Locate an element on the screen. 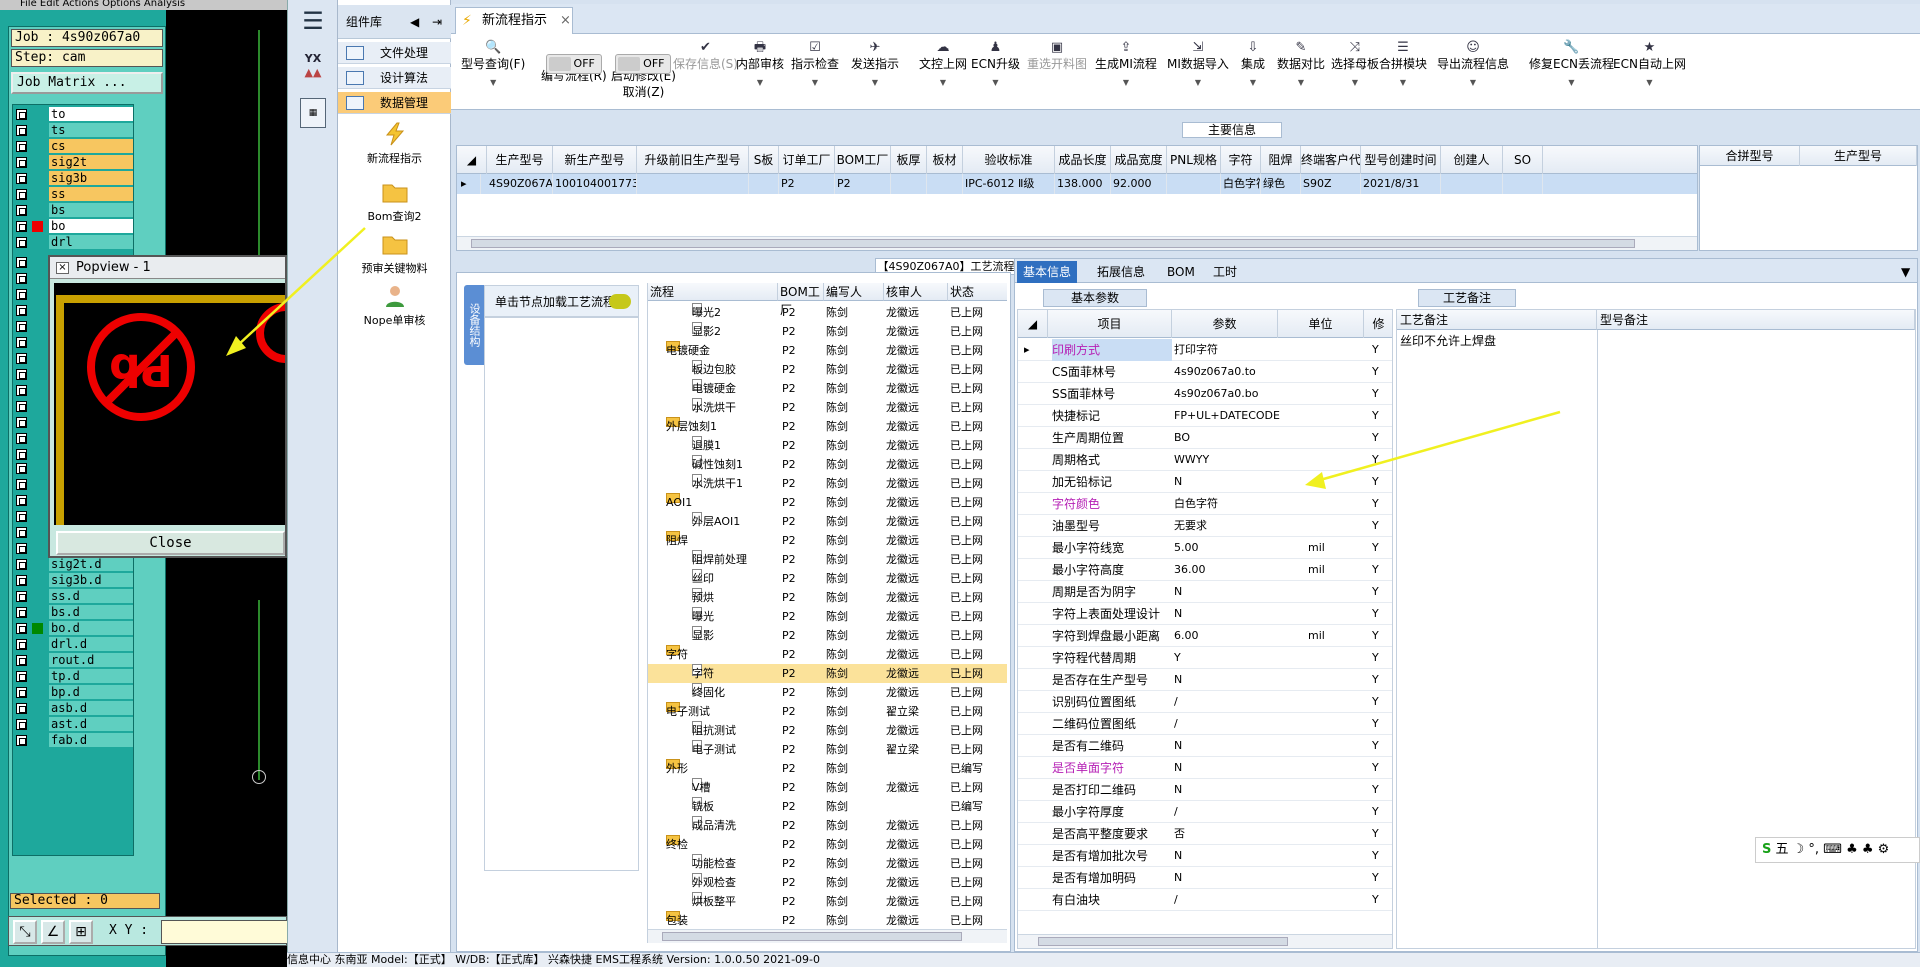 The height and width of the screenshot is (967, 1920). popview-close-x-icon: × is located at coordinates (62, 268).